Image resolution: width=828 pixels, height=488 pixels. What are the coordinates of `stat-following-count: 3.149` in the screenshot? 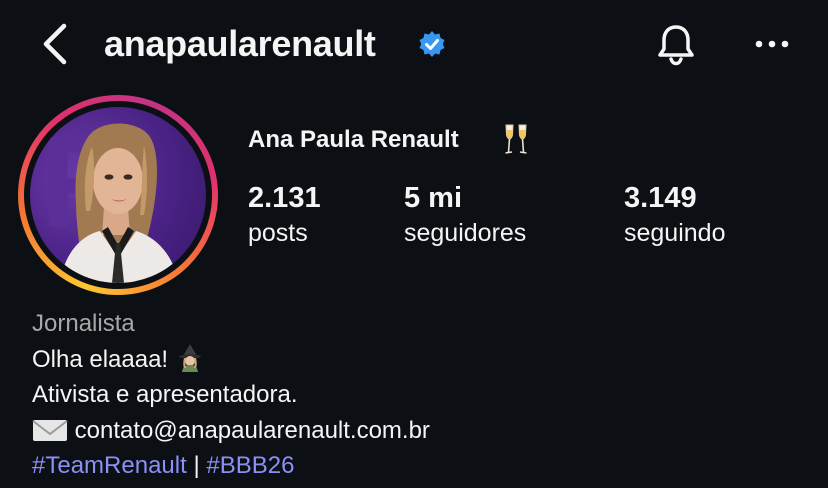 It's located at (660, 198).